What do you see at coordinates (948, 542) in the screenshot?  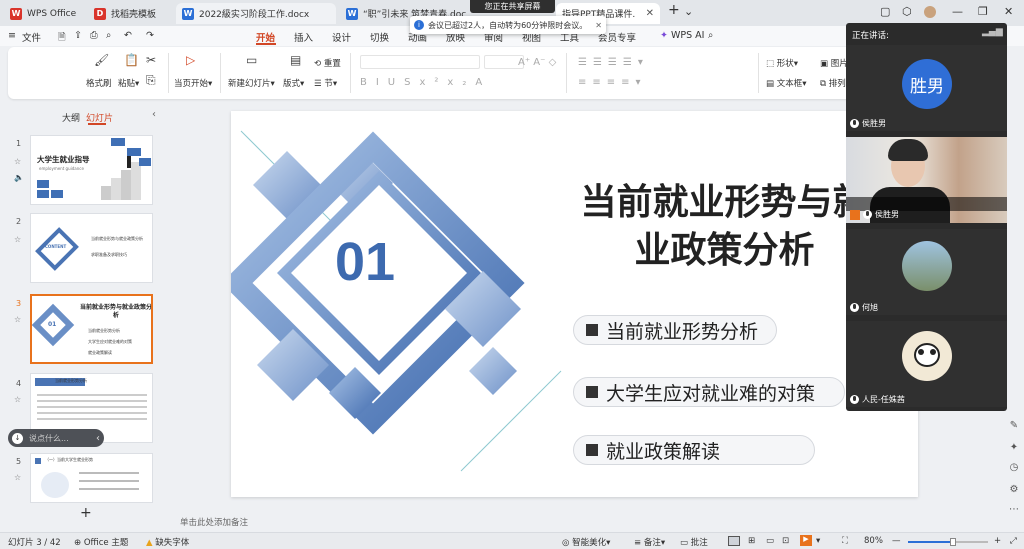 I see `zoom-slider` at bounding box center [948, 542].